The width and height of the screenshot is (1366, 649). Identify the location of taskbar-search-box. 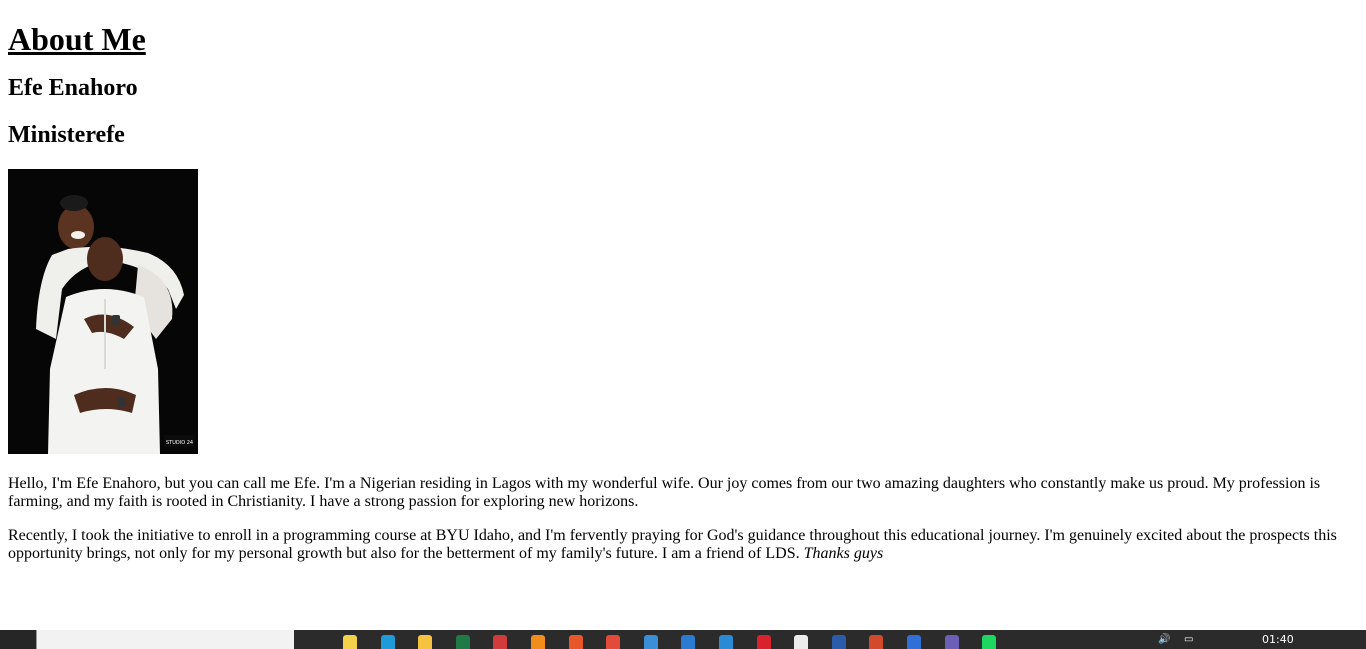
(165, 639).